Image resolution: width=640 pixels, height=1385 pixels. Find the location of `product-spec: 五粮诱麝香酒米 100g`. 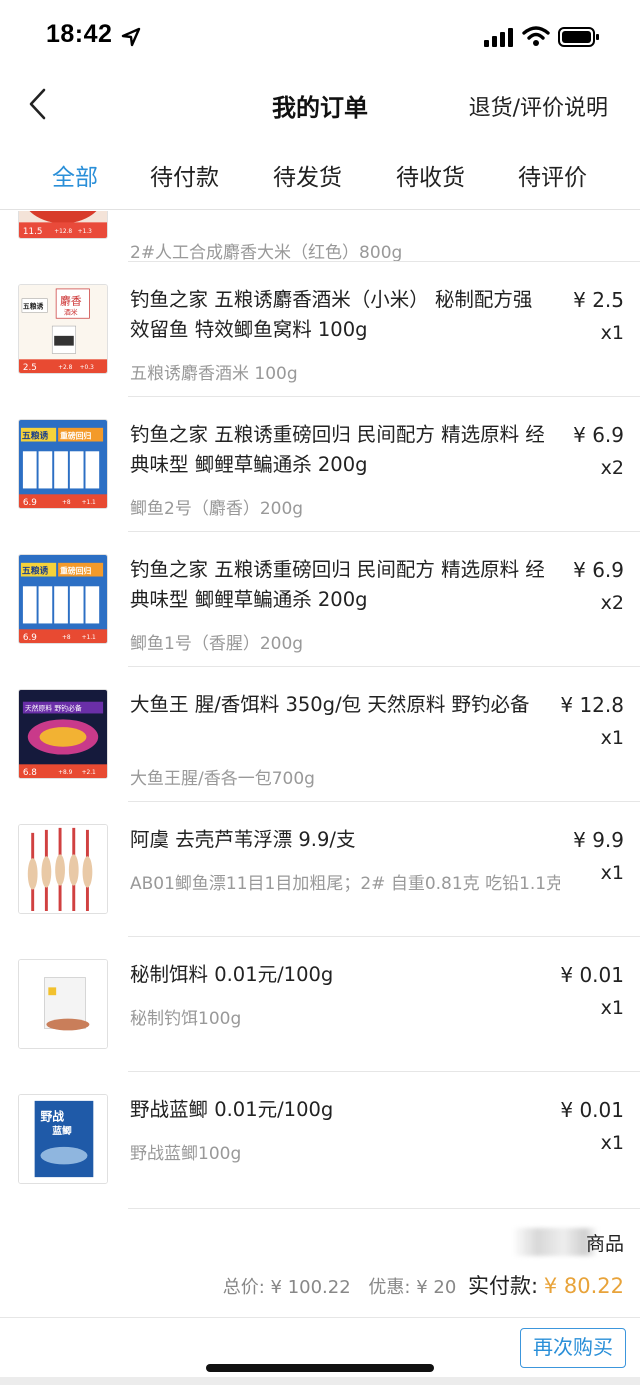

product-spec: 五粮诱麝香酒米 100g is located at coordinates (214, 374).